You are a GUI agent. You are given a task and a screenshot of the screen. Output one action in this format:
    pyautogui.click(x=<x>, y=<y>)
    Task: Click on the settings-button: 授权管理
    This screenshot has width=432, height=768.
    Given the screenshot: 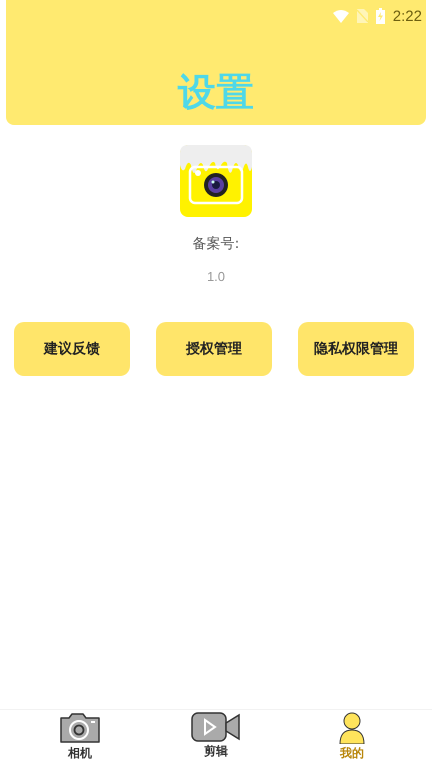 What is the action you would take?
    pyautogui.click(x=214, y=349)
    